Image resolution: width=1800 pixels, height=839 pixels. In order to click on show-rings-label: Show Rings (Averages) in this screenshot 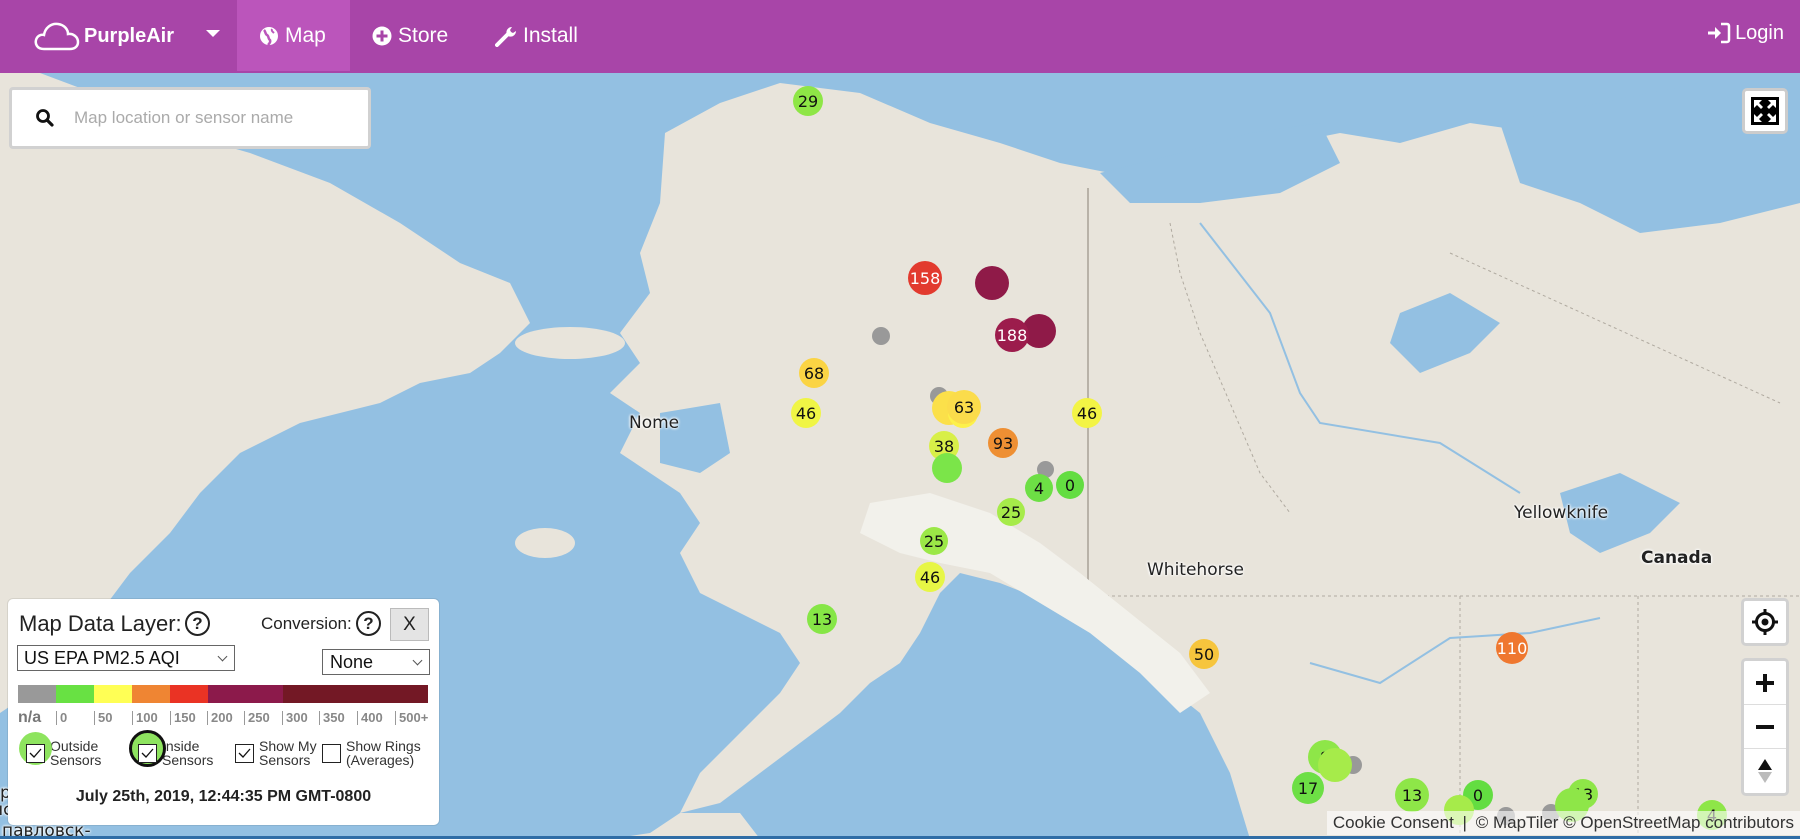, I will do `click(383, 753)`.